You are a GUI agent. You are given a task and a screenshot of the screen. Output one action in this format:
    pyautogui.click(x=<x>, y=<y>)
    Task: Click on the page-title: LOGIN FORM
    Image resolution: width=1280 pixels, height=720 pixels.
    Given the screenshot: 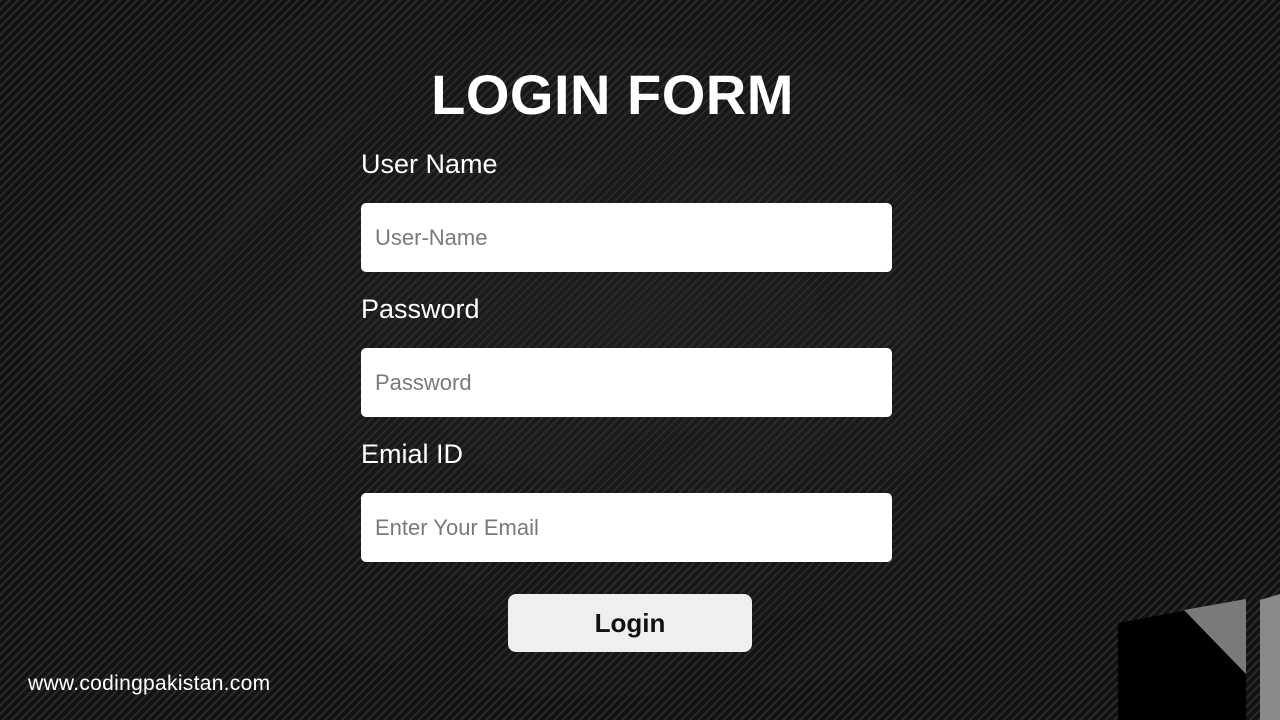 What is the action you would take?
    pyautogui.click(x=612, y=94)
    